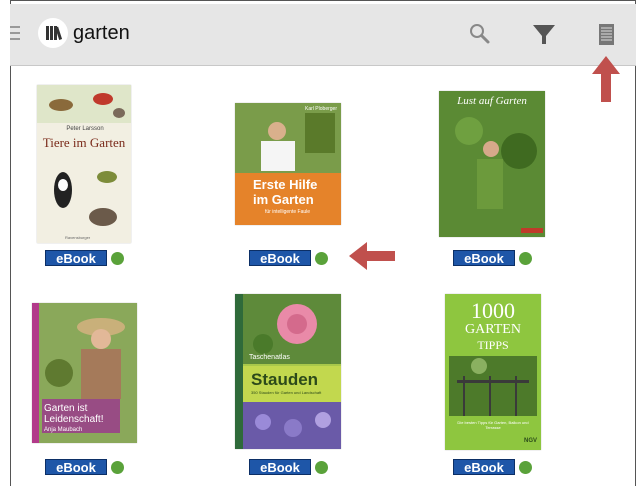  I want to click on book-cover: Lust auf Garten, so click(492, 164).